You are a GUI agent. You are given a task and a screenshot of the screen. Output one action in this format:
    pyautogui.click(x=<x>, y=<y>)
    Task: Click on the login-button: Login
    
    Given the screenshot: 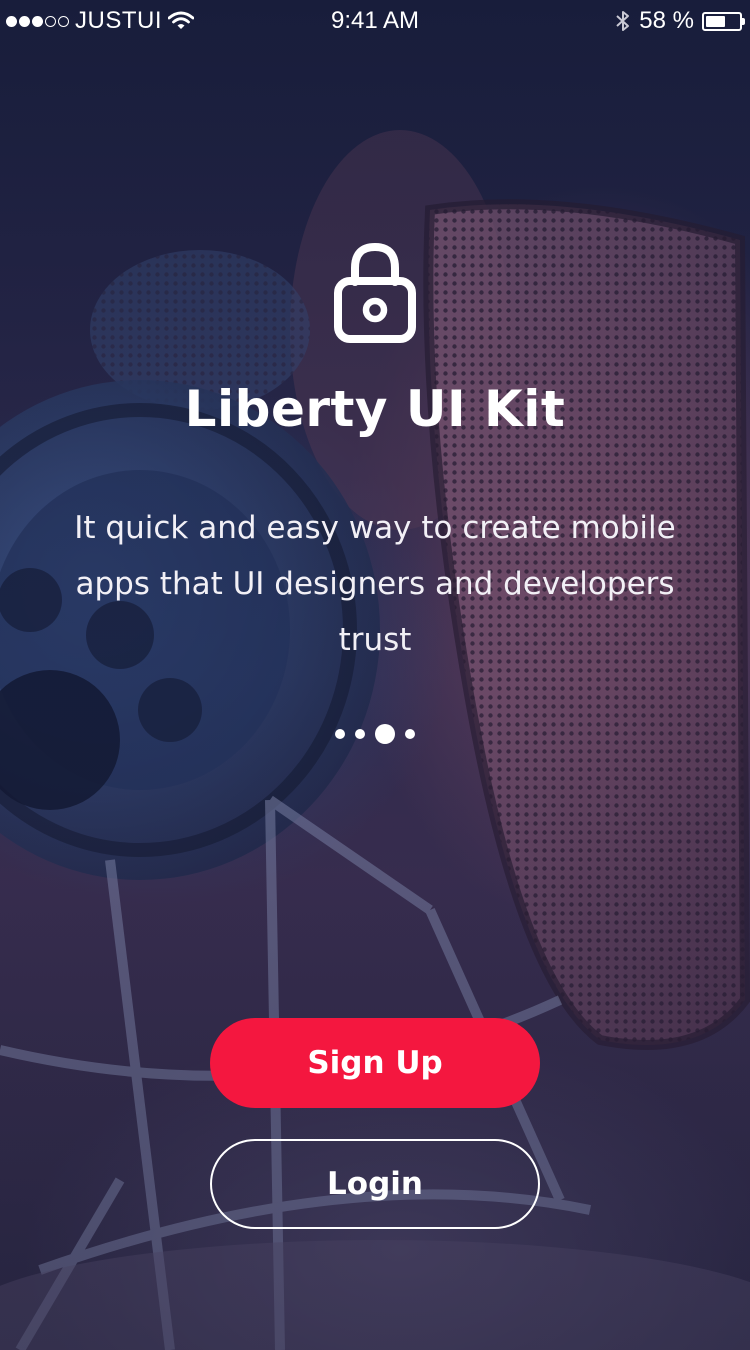 What is the action you would take?
    pyautogui.click(x=375, y=1184)
    